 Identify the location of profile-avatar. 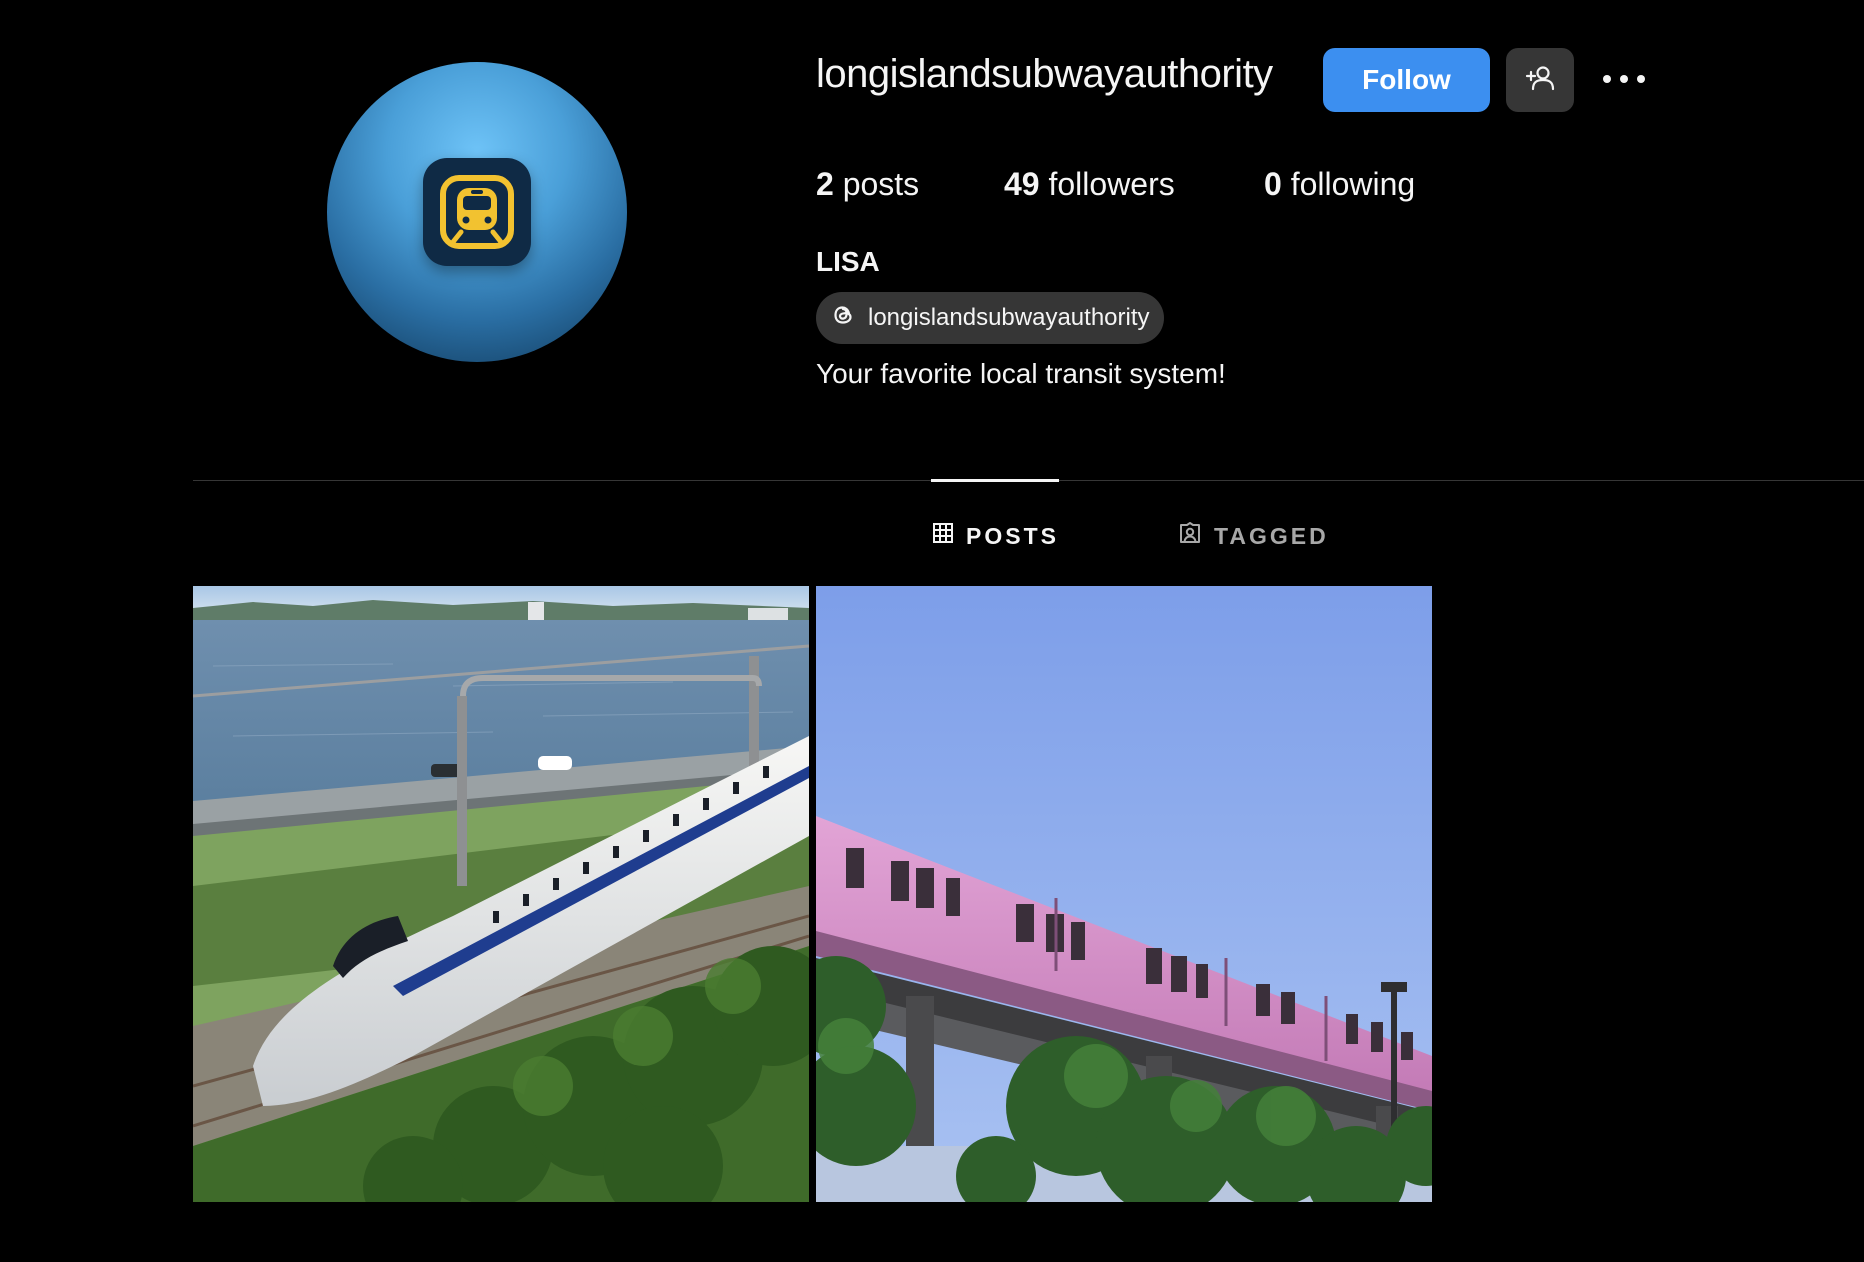
(477, 212).